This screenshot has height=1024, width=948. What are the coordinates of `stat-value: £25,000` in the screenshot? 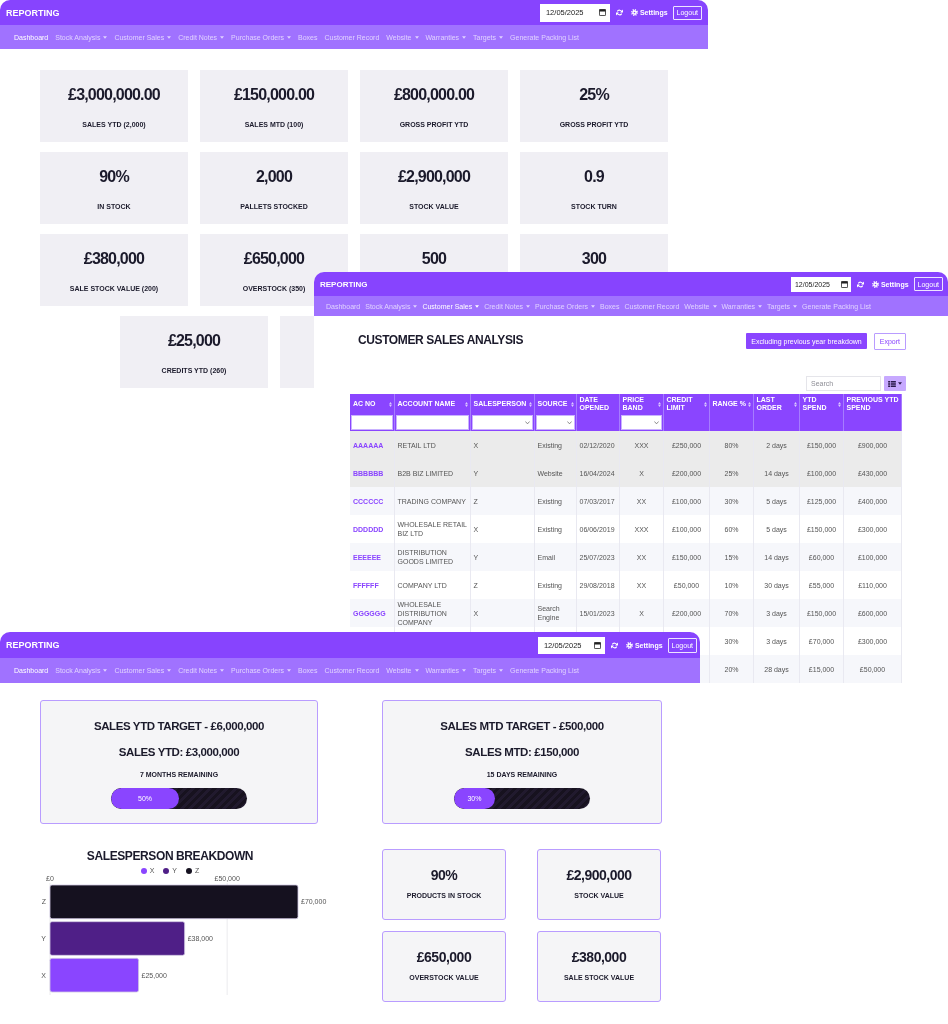 It's located at (194, 341).